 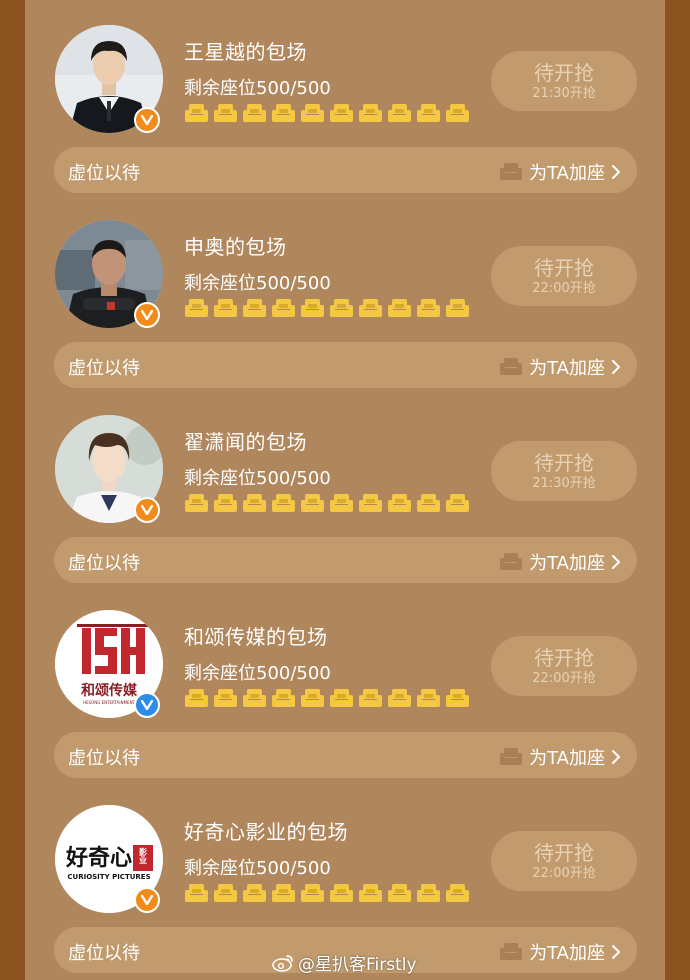 I want to click on entry-title: 翟潇闻的包场, so click(x=245, y=442).